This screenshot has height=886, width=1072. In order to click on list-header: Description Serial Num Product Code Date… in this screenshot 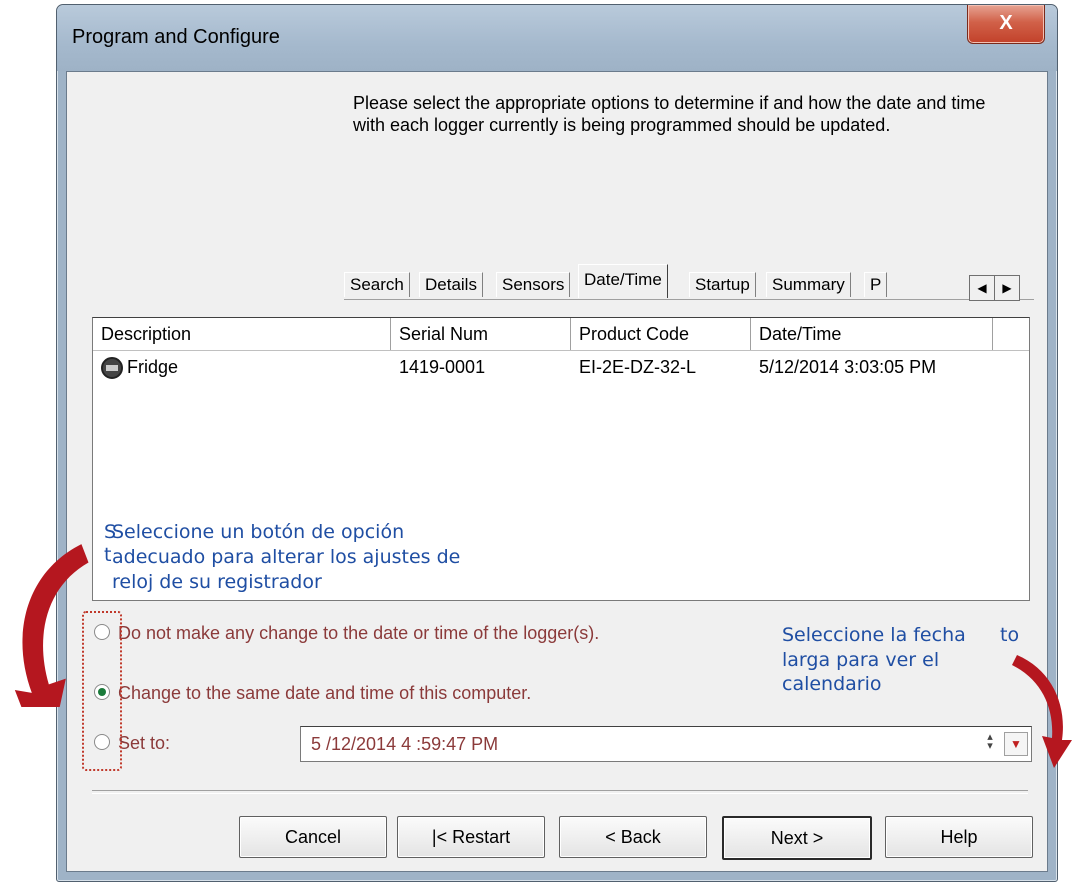, I will do `click(561, 334)`.